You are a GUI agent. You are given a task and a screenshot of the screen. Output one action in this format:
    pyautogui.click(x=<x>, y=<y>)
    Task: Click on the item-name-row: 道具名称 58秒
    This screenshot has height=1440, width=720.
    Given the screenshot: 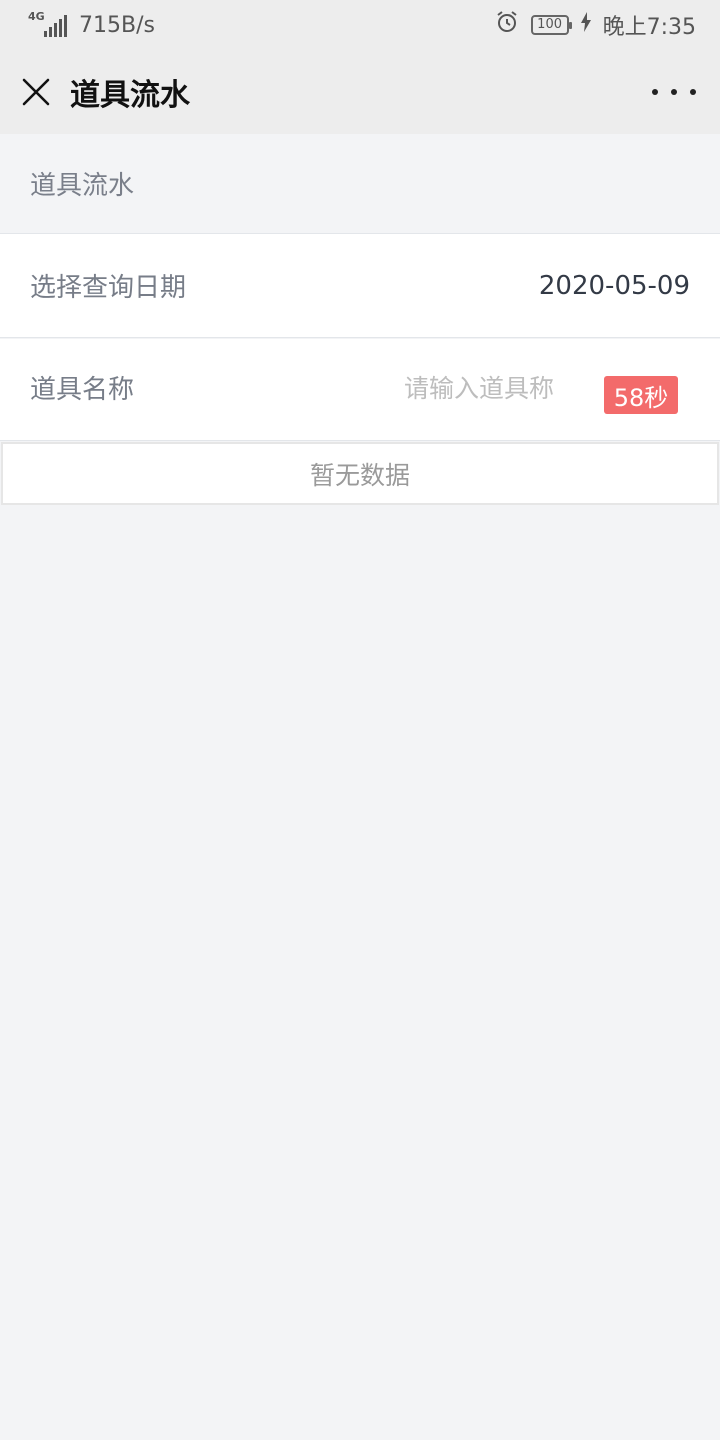 What is the action you would take?
    pyautogui.click(x=360, y=390)
    